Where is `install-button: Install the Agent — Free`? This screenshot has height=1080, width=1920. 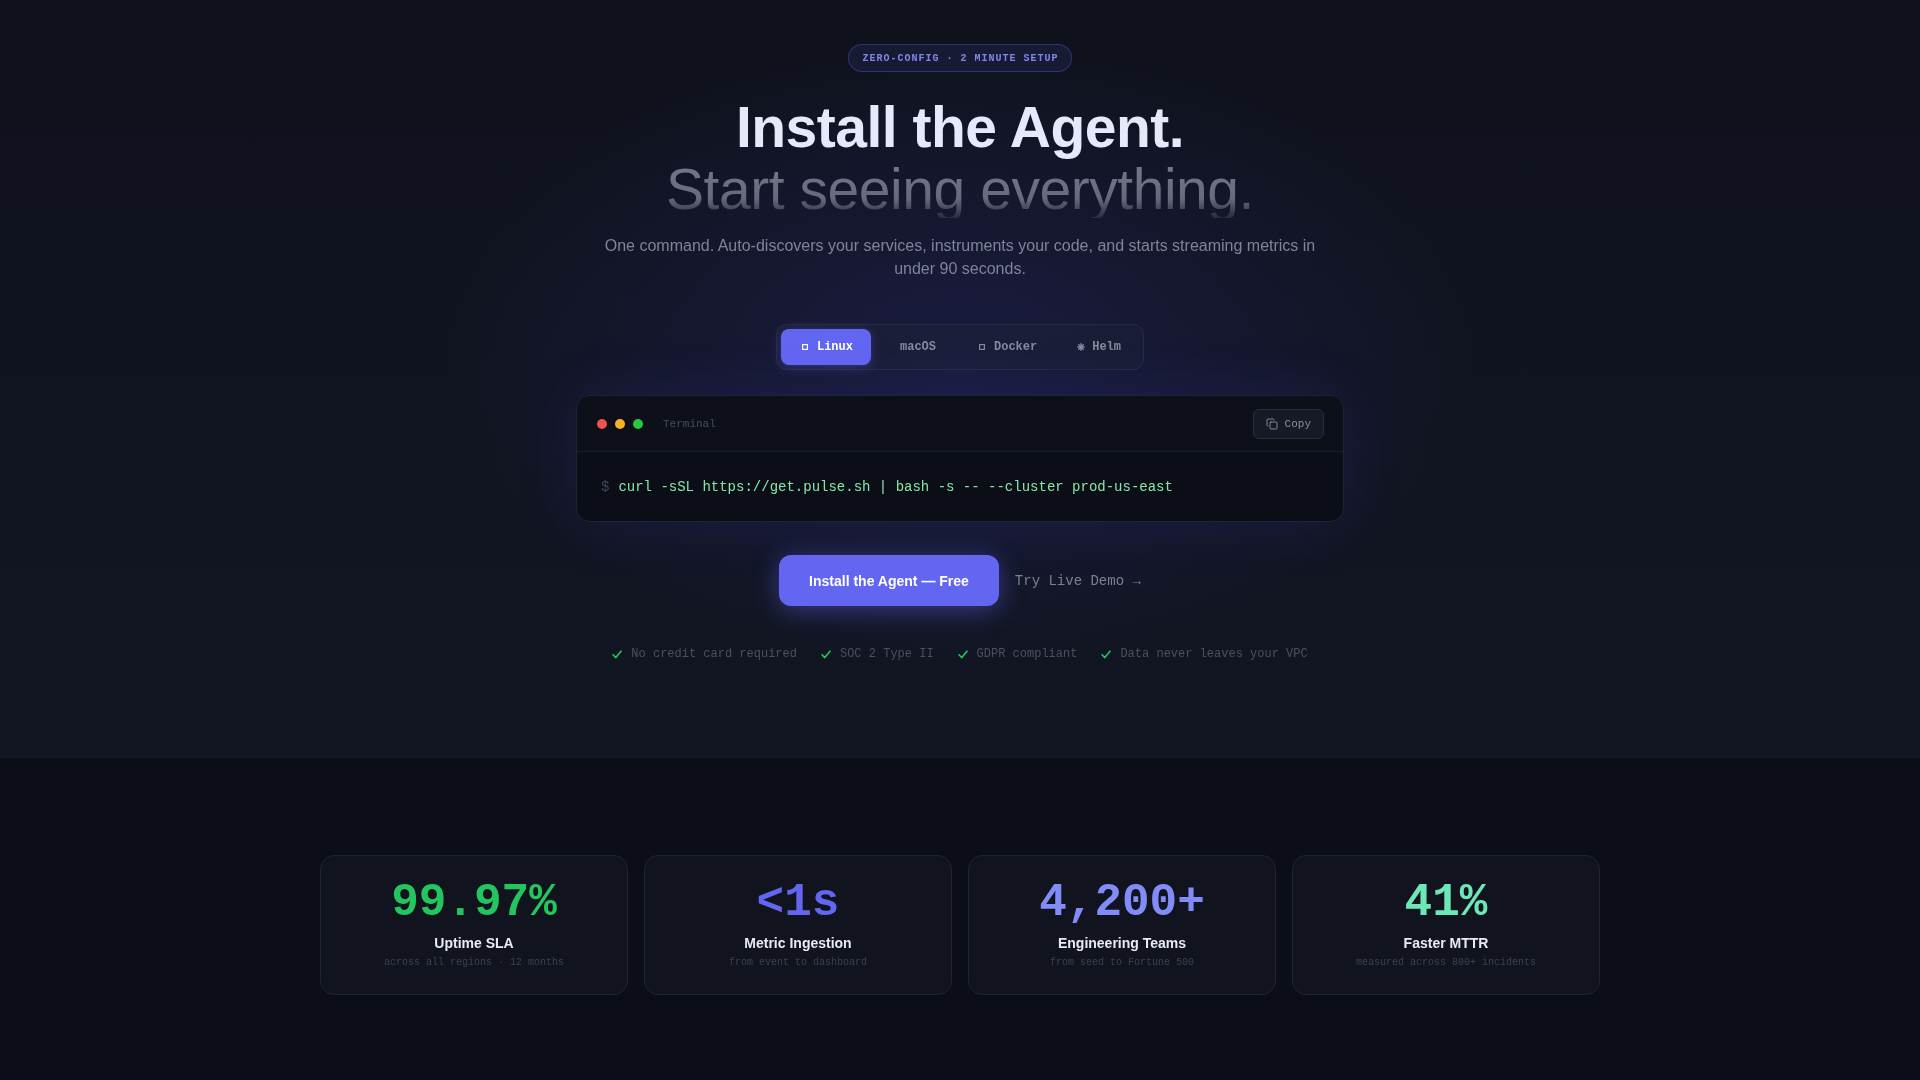
install-button: Install the Agent — Free is located at coordinates (889, 580).